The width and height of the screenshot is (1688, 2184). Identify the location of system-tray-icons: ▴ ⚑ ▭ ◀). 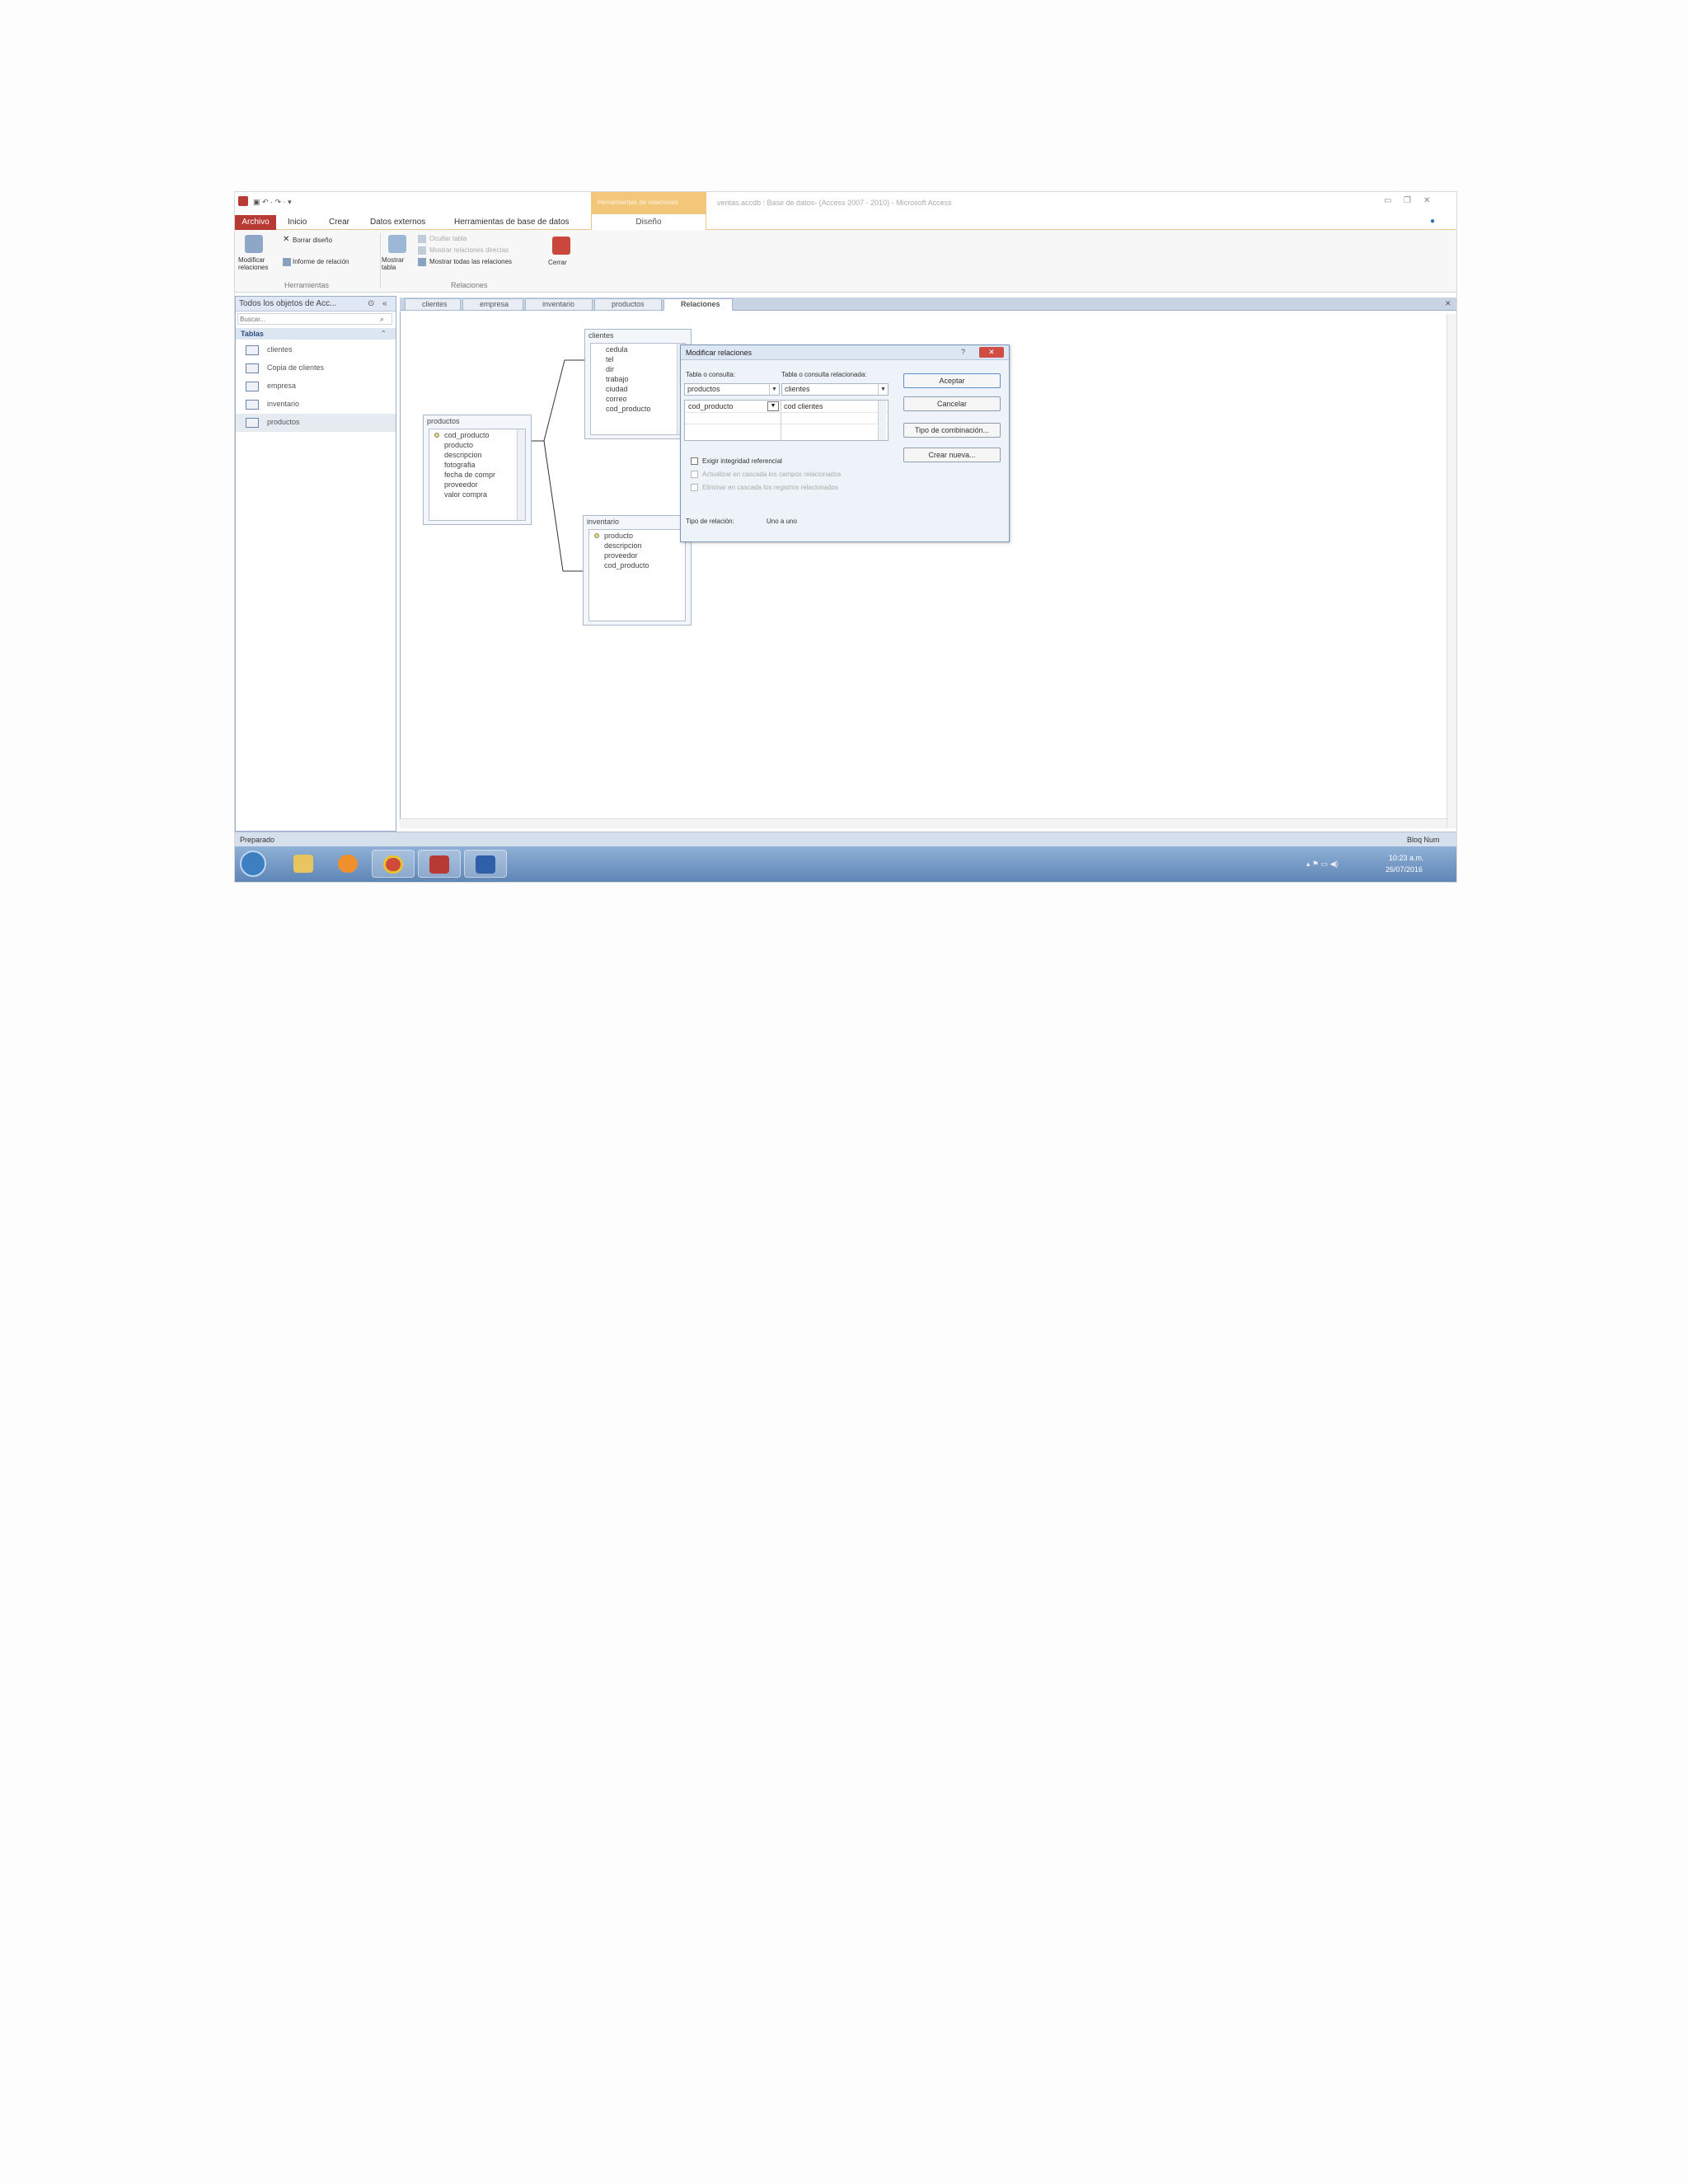
(1322, 864).